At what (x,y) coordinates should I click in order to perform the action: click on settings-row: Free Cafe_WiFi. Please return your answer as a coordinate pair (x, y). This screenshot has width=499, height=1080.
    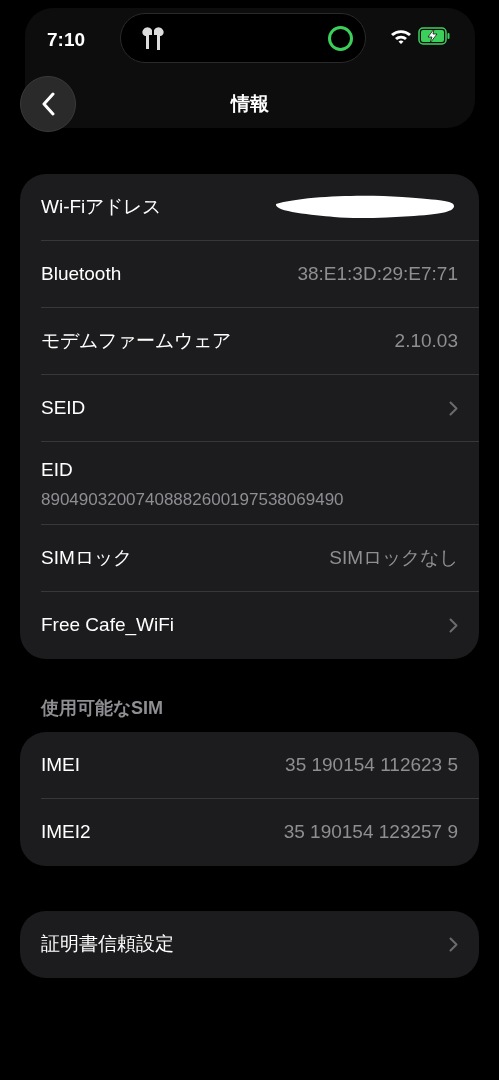
    Looking at the image, I should click on (260, 625).